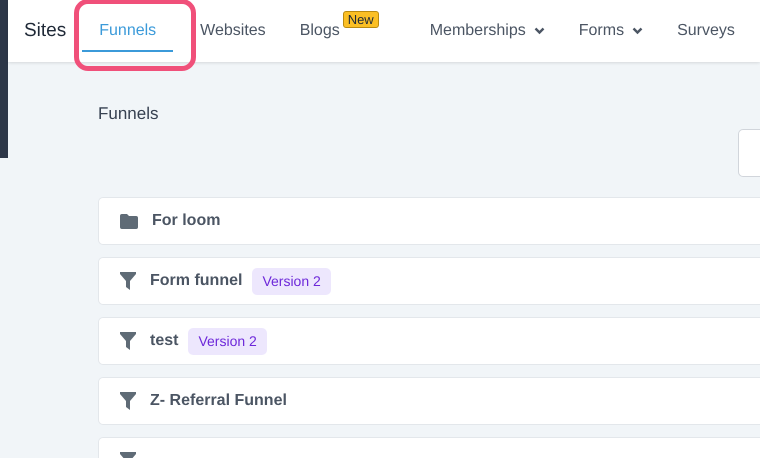  I want to click on item-name: Form funnel, so click(196, 281).